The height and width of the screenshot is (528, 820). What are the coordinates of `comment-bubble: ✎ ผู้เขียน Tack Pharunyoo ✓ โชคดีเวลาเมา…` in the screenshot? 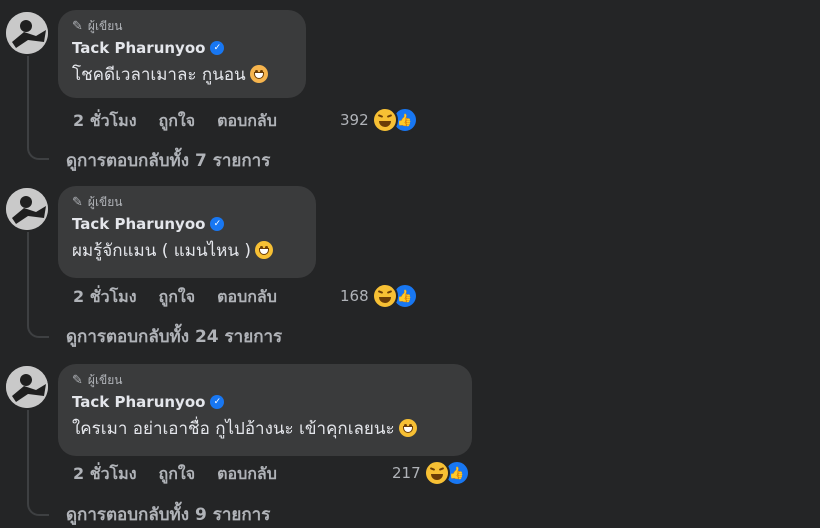 It's located at (182, 54).